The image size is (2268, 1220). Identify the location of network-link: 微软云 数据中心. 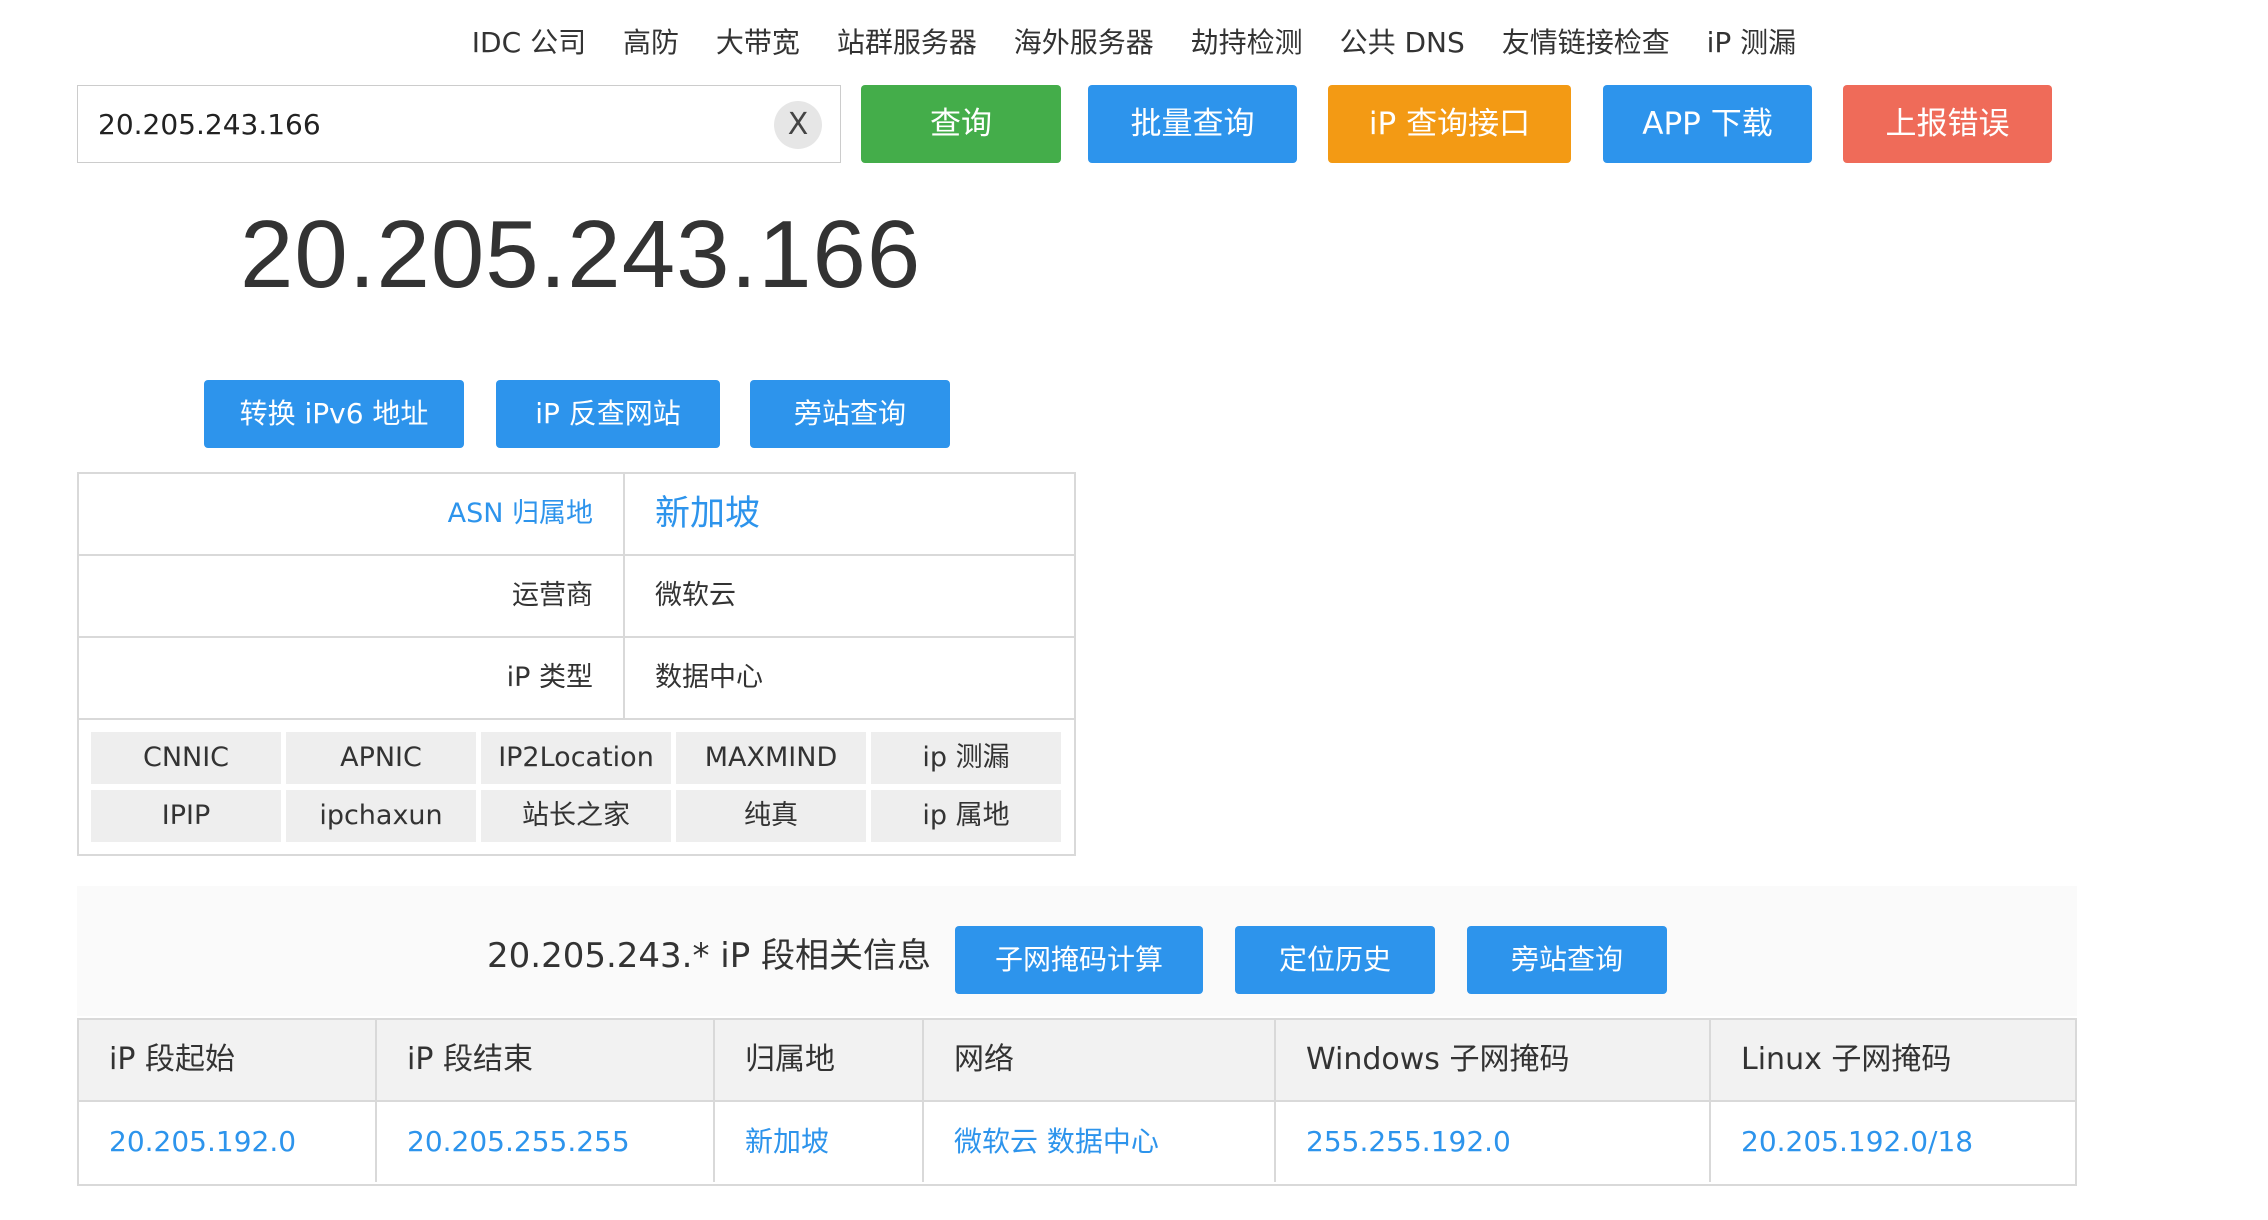
(1100, 1142).